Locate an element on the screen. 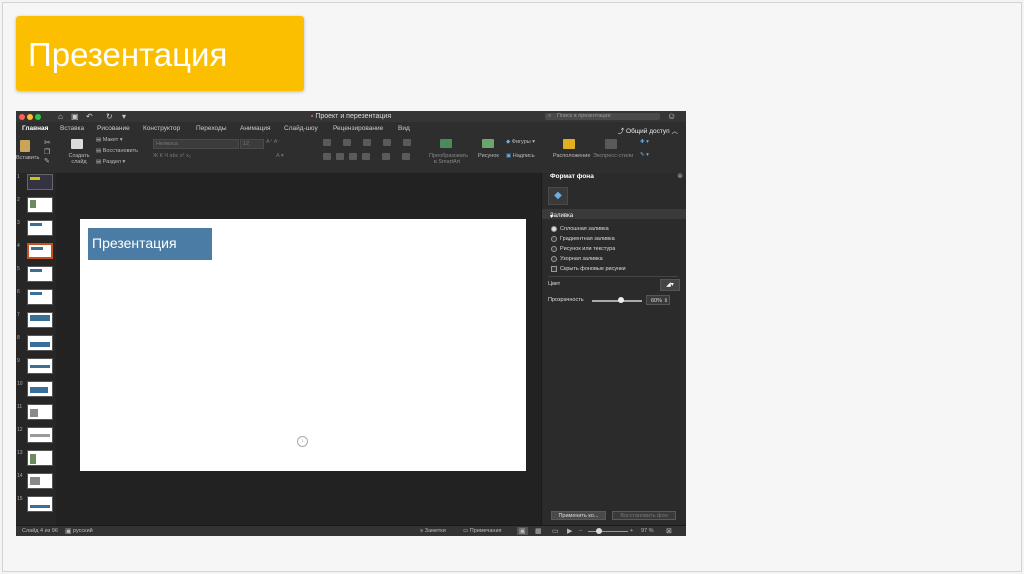  new-slide-button: Создать слайд is located at coordinates (79, 159).